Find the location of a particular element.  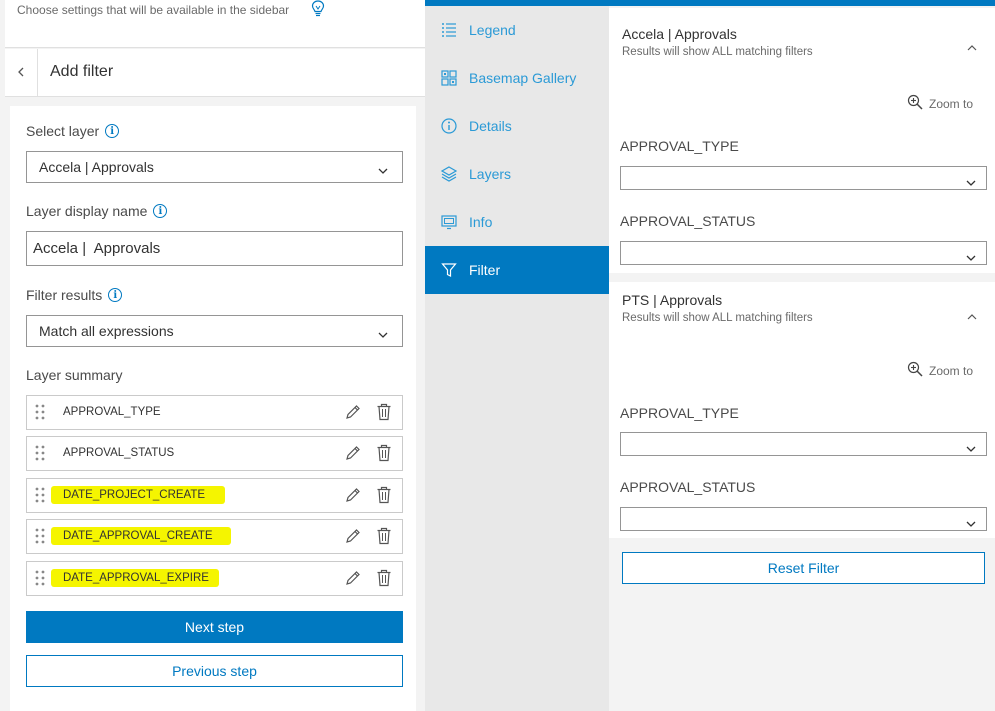

filter-results-label-text: Filter results is located at coordinates (64, 295).